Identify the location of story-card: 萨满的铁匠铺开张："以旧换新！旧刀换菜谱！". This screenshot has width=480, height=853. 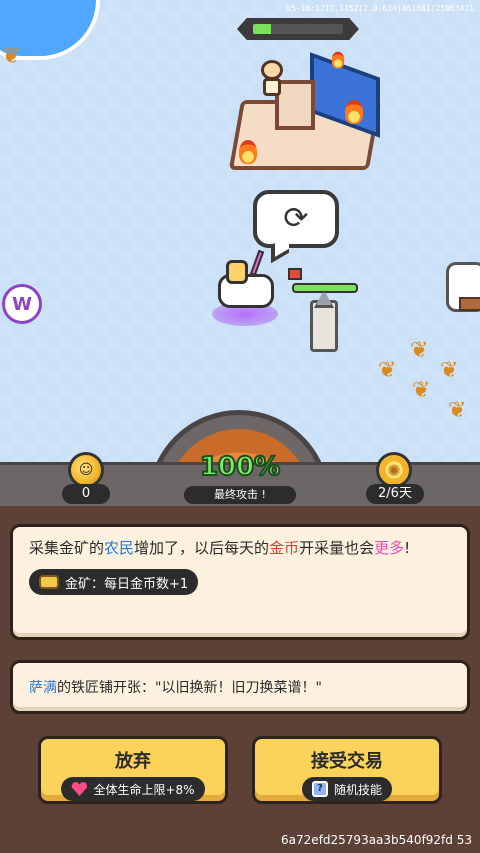
(240, 687).